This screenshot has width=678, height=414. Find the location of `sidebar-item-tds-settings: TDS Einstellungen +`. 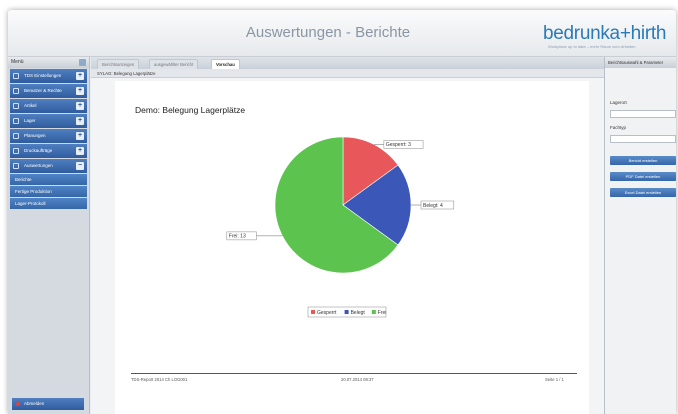

sidebar-item-tds-settings: TDS Einstellungen + is located at coordinates (48, 76).